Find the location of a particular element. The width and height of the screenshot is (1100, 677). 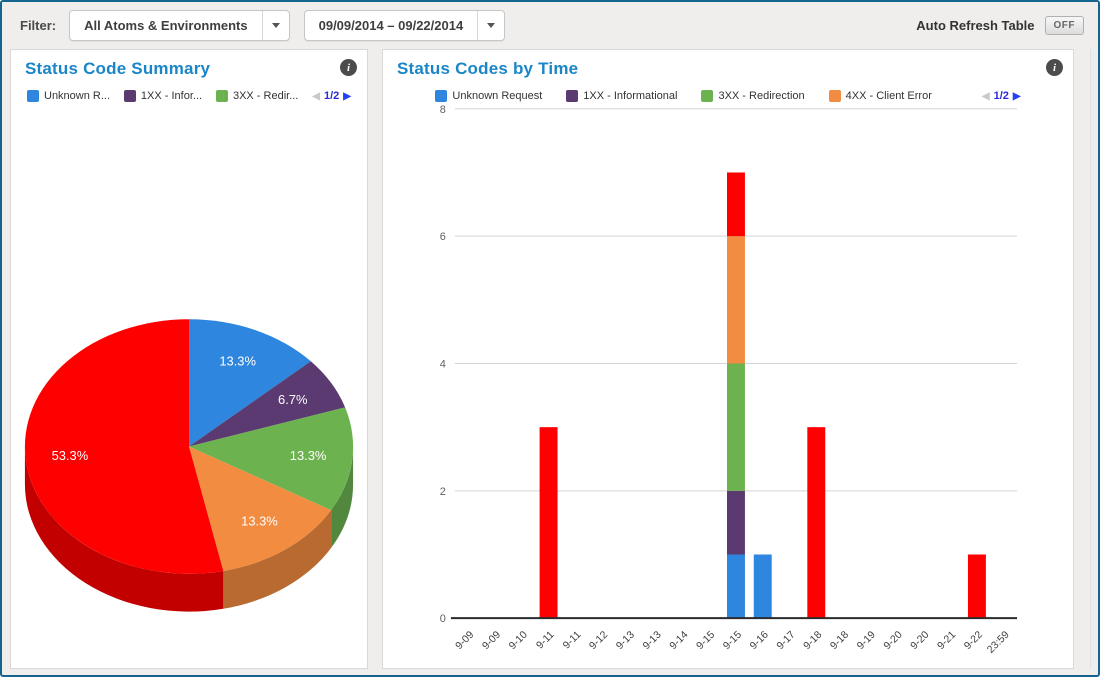

y-axis-tick-label: 6 is located at coordinates (443, 237).